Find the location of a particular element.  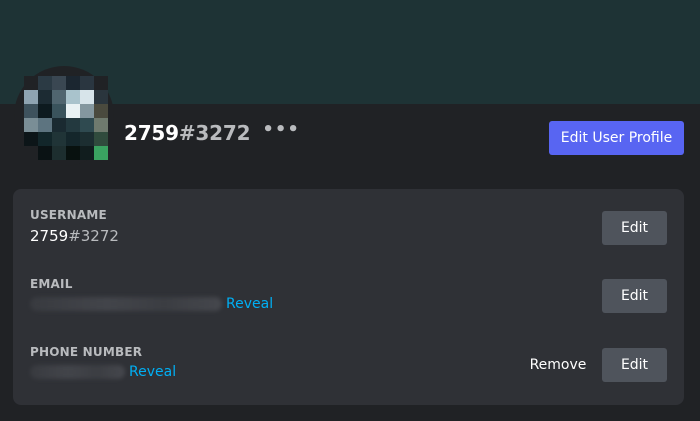

email-field: EMAIL Reveal is located at coordinates (151, 294).